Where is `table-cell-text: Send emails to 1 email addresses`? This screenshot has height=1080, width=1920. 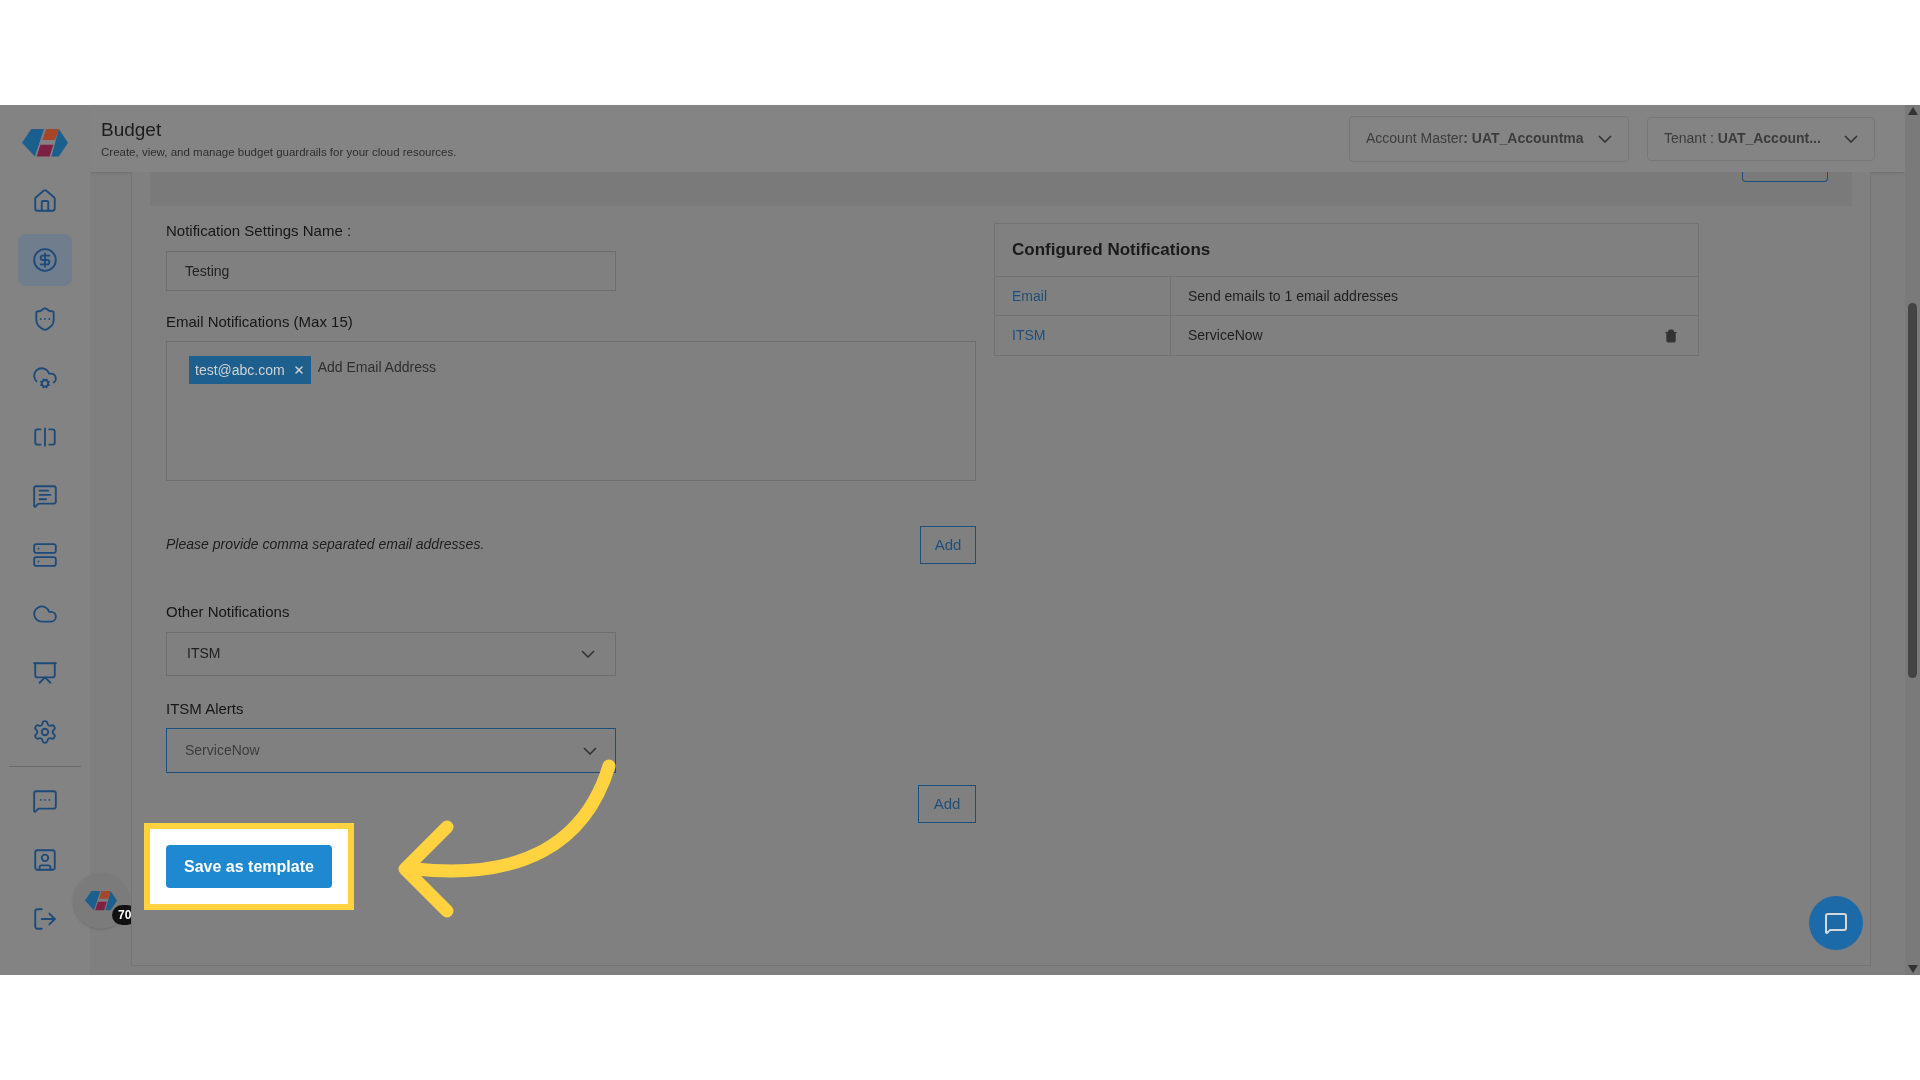 table-cell-text: Send emails to 1 email addresses is located at coordinates (1293, 296).